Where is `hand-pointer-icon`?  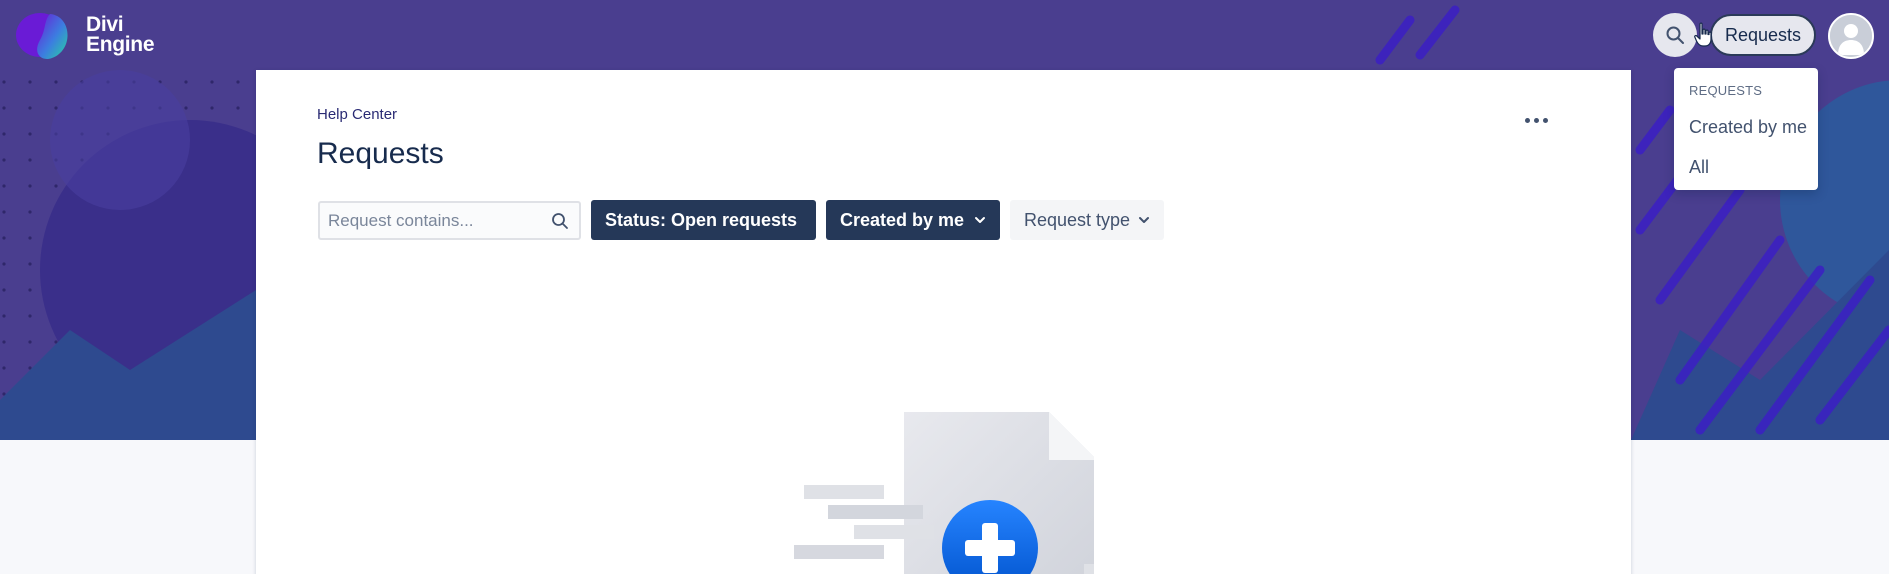 hand-pointer-icon is located at coordinates (1703, 34).